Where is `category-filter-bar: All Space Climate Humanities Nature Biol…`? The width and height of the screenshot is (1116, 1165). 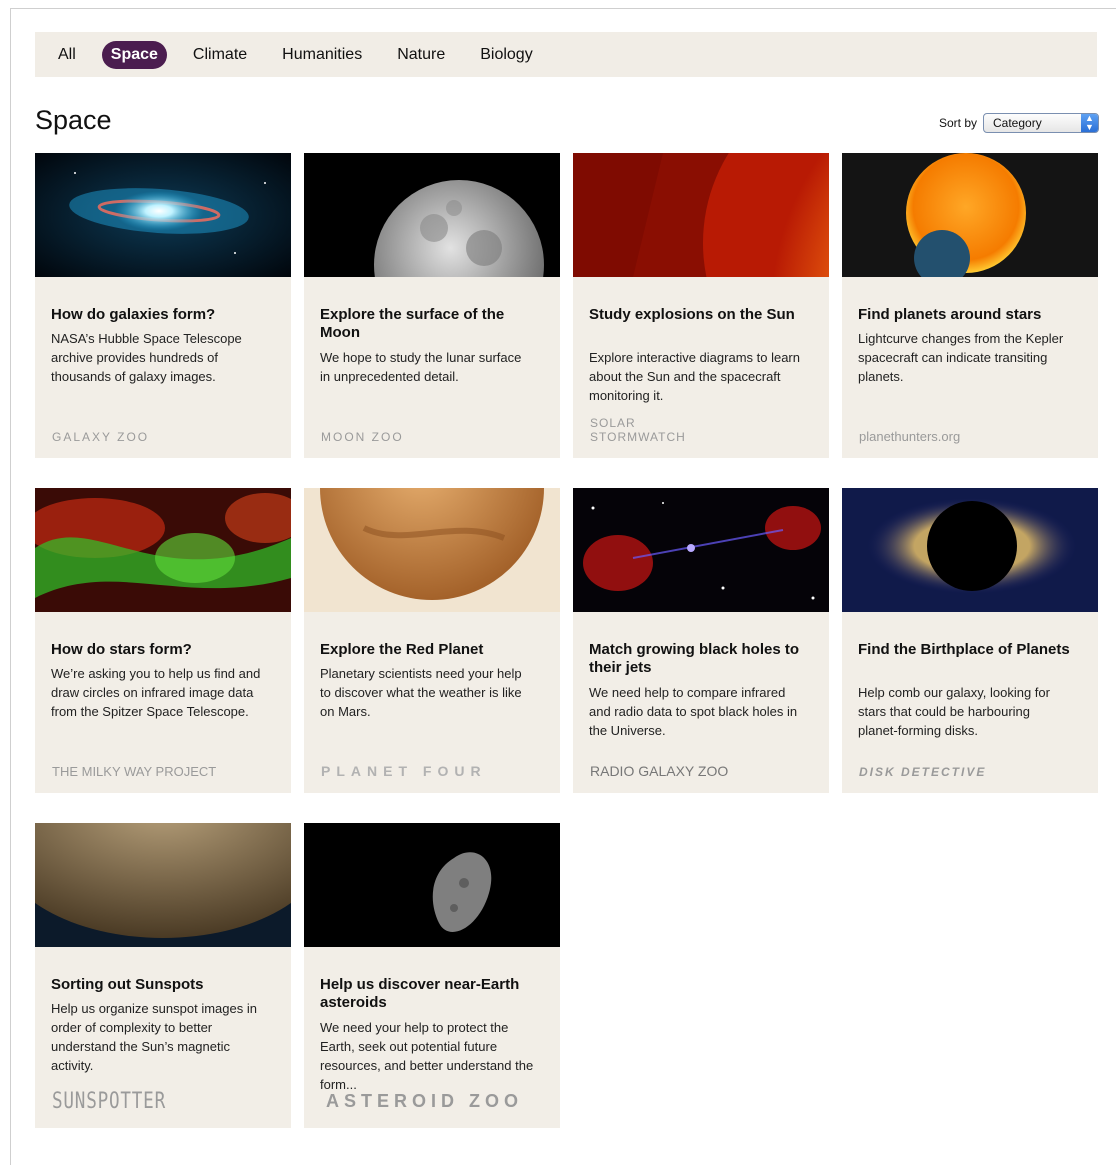
category-filter-bar: All Space Climate Humanities Nature Biol… is located at coordinates (566, 54).